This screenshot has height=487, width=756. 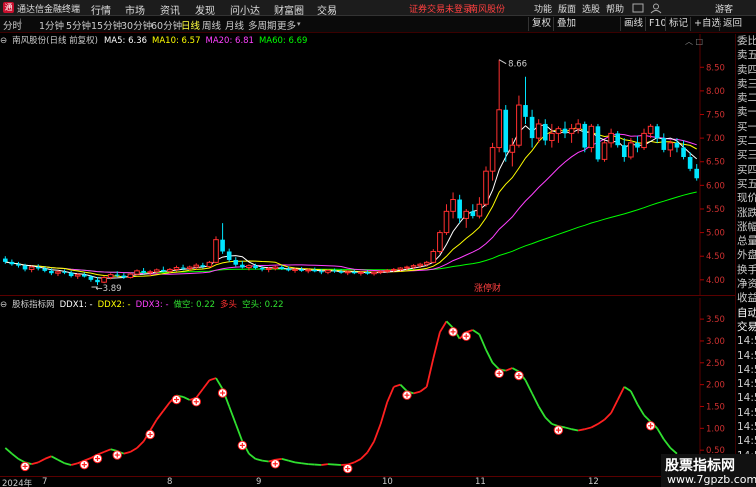 I want to click on period-15min: 15分钟, so click(x=106, y=25).